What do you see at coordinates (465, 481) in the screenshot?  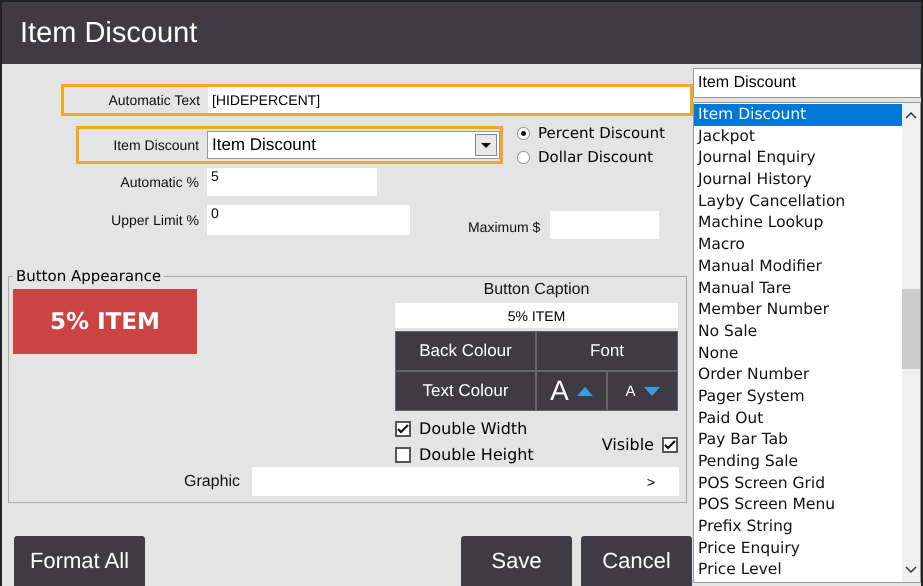 I see `graphic-field: >` at bounding box center [465, 481].